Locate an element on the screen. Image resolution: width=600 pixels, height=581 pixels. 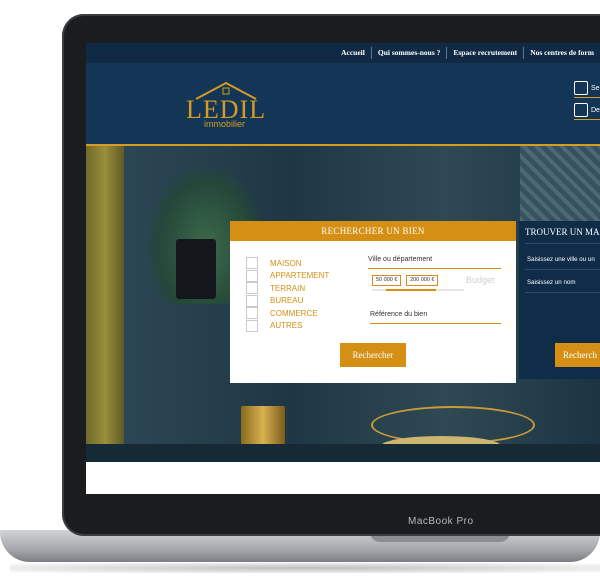
type-option-appartement: APPARTEMENT is located at coordinates (288, 276).